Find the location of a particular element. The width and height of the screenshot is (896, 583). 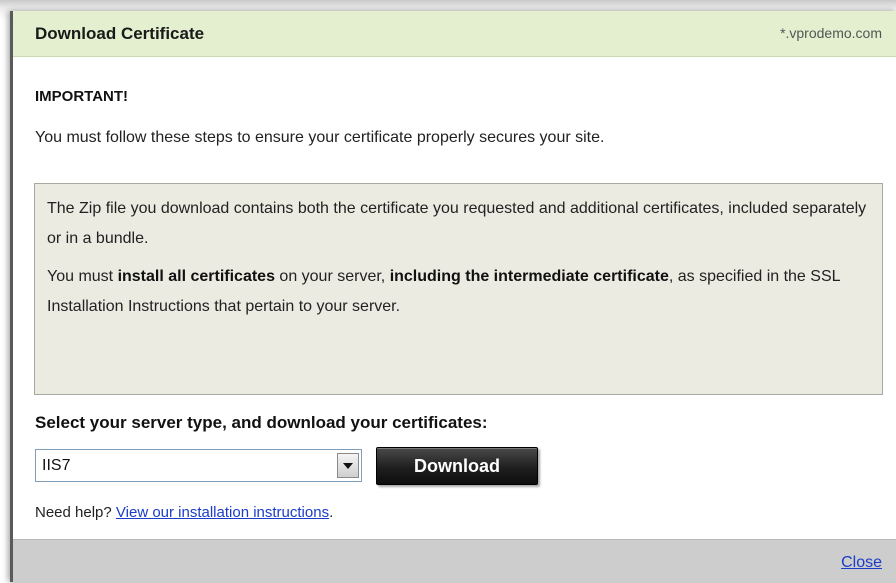

certificate-domain: *.vprodemo.com is located at coordinates (831, 33).